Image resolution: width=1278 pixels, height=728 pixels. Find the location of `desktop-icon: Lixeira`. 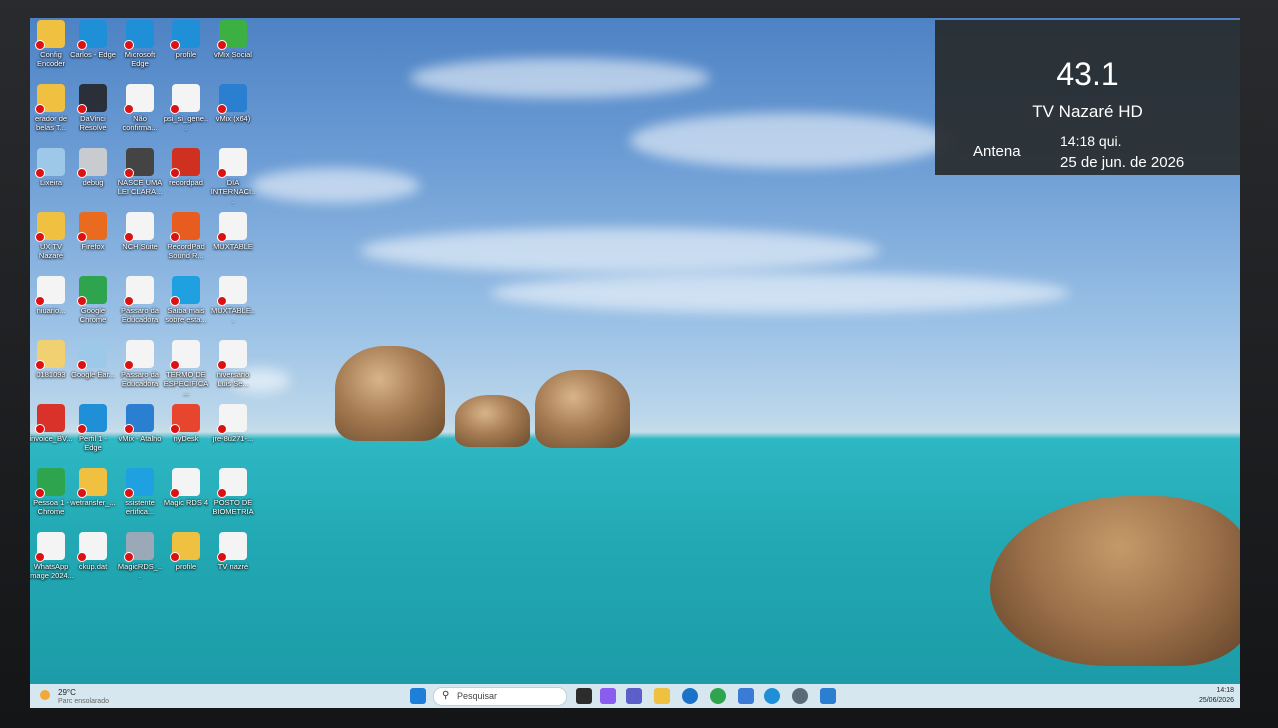

desktop-icon: Lixeira is located at coordinates (52, 167).